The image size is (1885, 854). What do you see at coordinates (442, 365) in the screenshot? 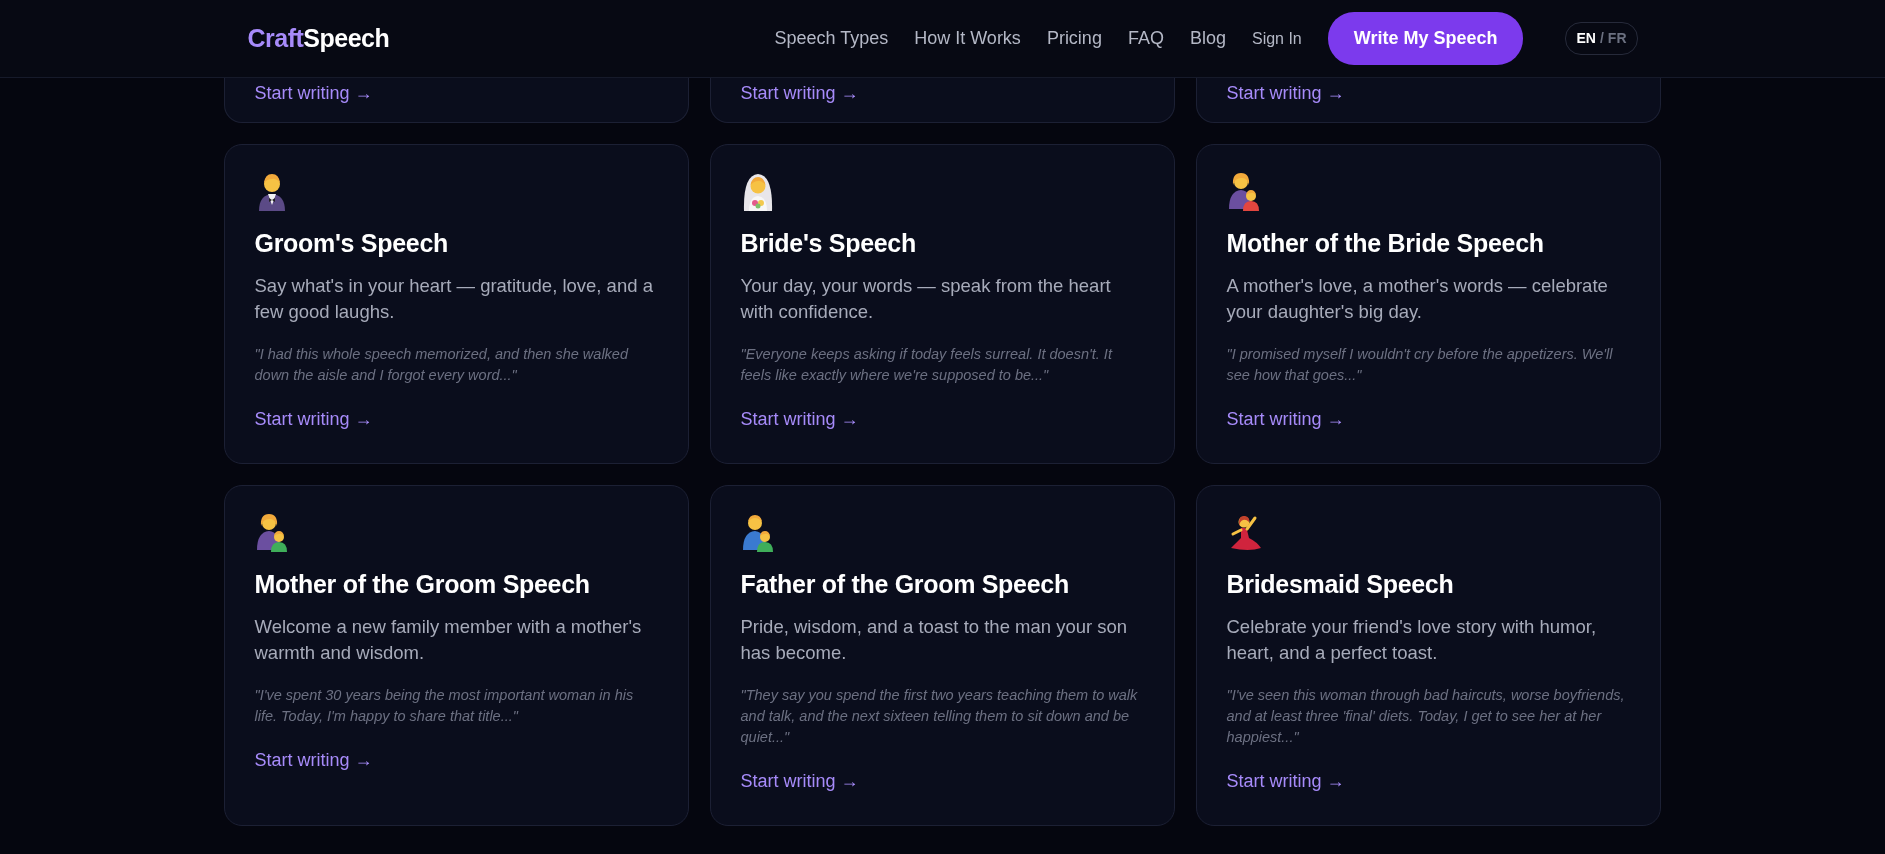
I see `card-quote: "I had this whole speech memorized, and then she walked down the aisle and I forgot every word..."` at bounding box center [442, 365].